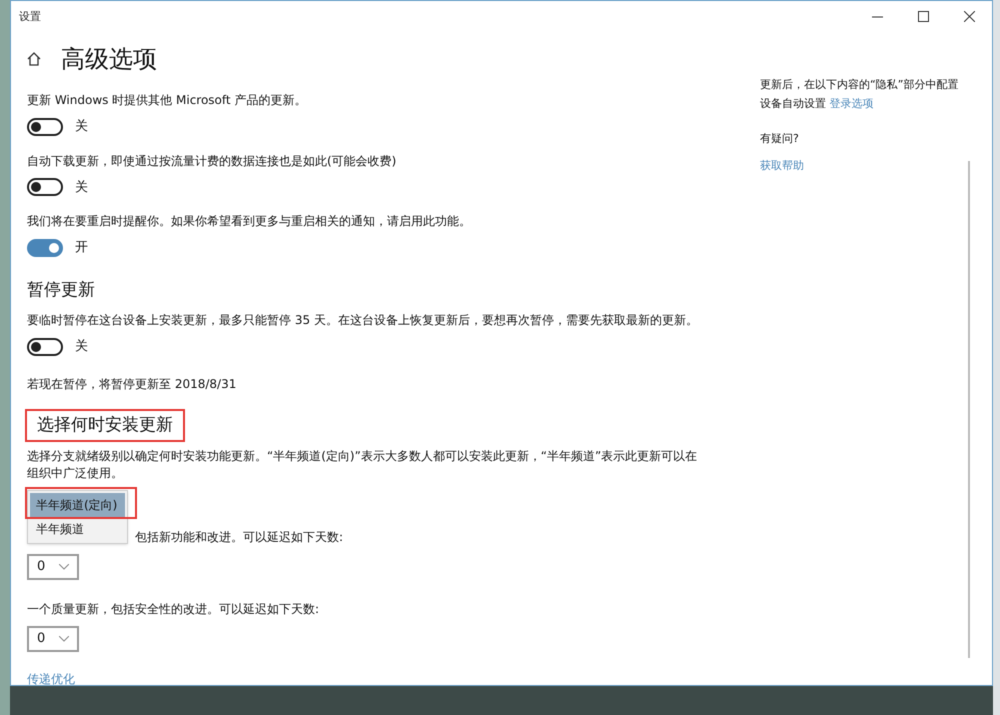 This screenshot has width=1000, height=715. Describe the element at coordinates (860, 94) in the screenshot. I see `privacy-note: 更新后，在以下内容的“隐私”部分中配置设备自动设置 登录选项` at that location.